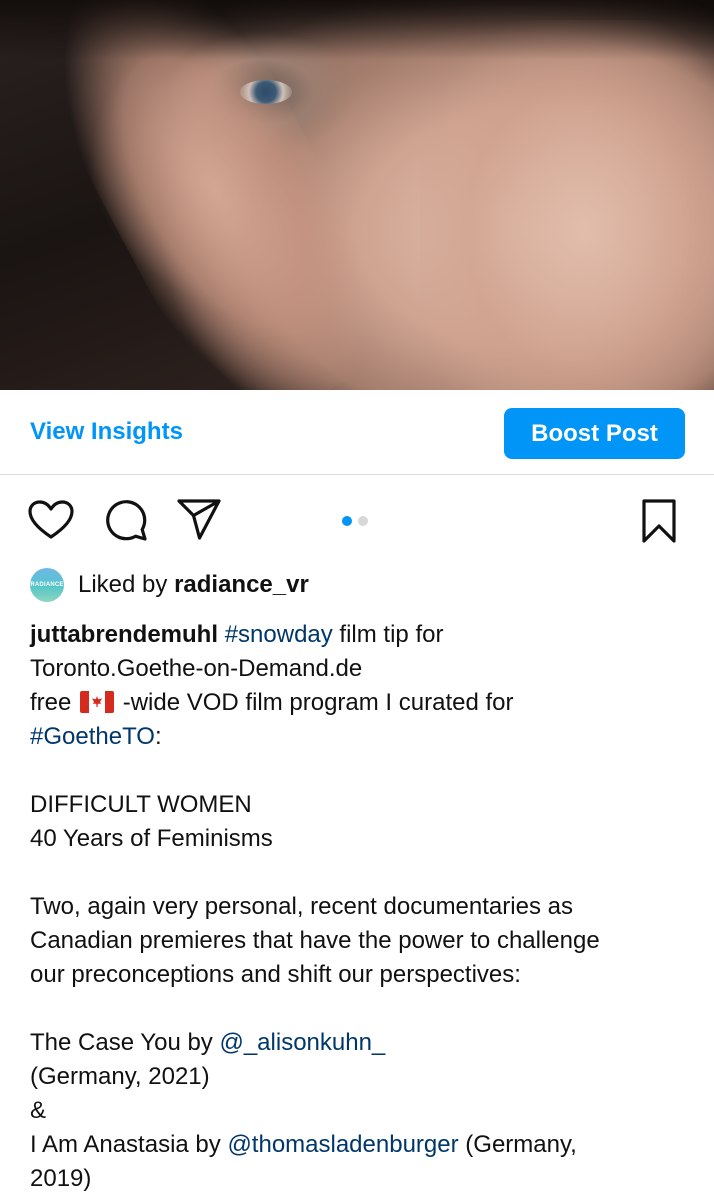 The image size is (714, 1200). What do you see at coordinates (126, 520) in the screenshot?
I see `comment-icon` at bounding box center [126, 520].